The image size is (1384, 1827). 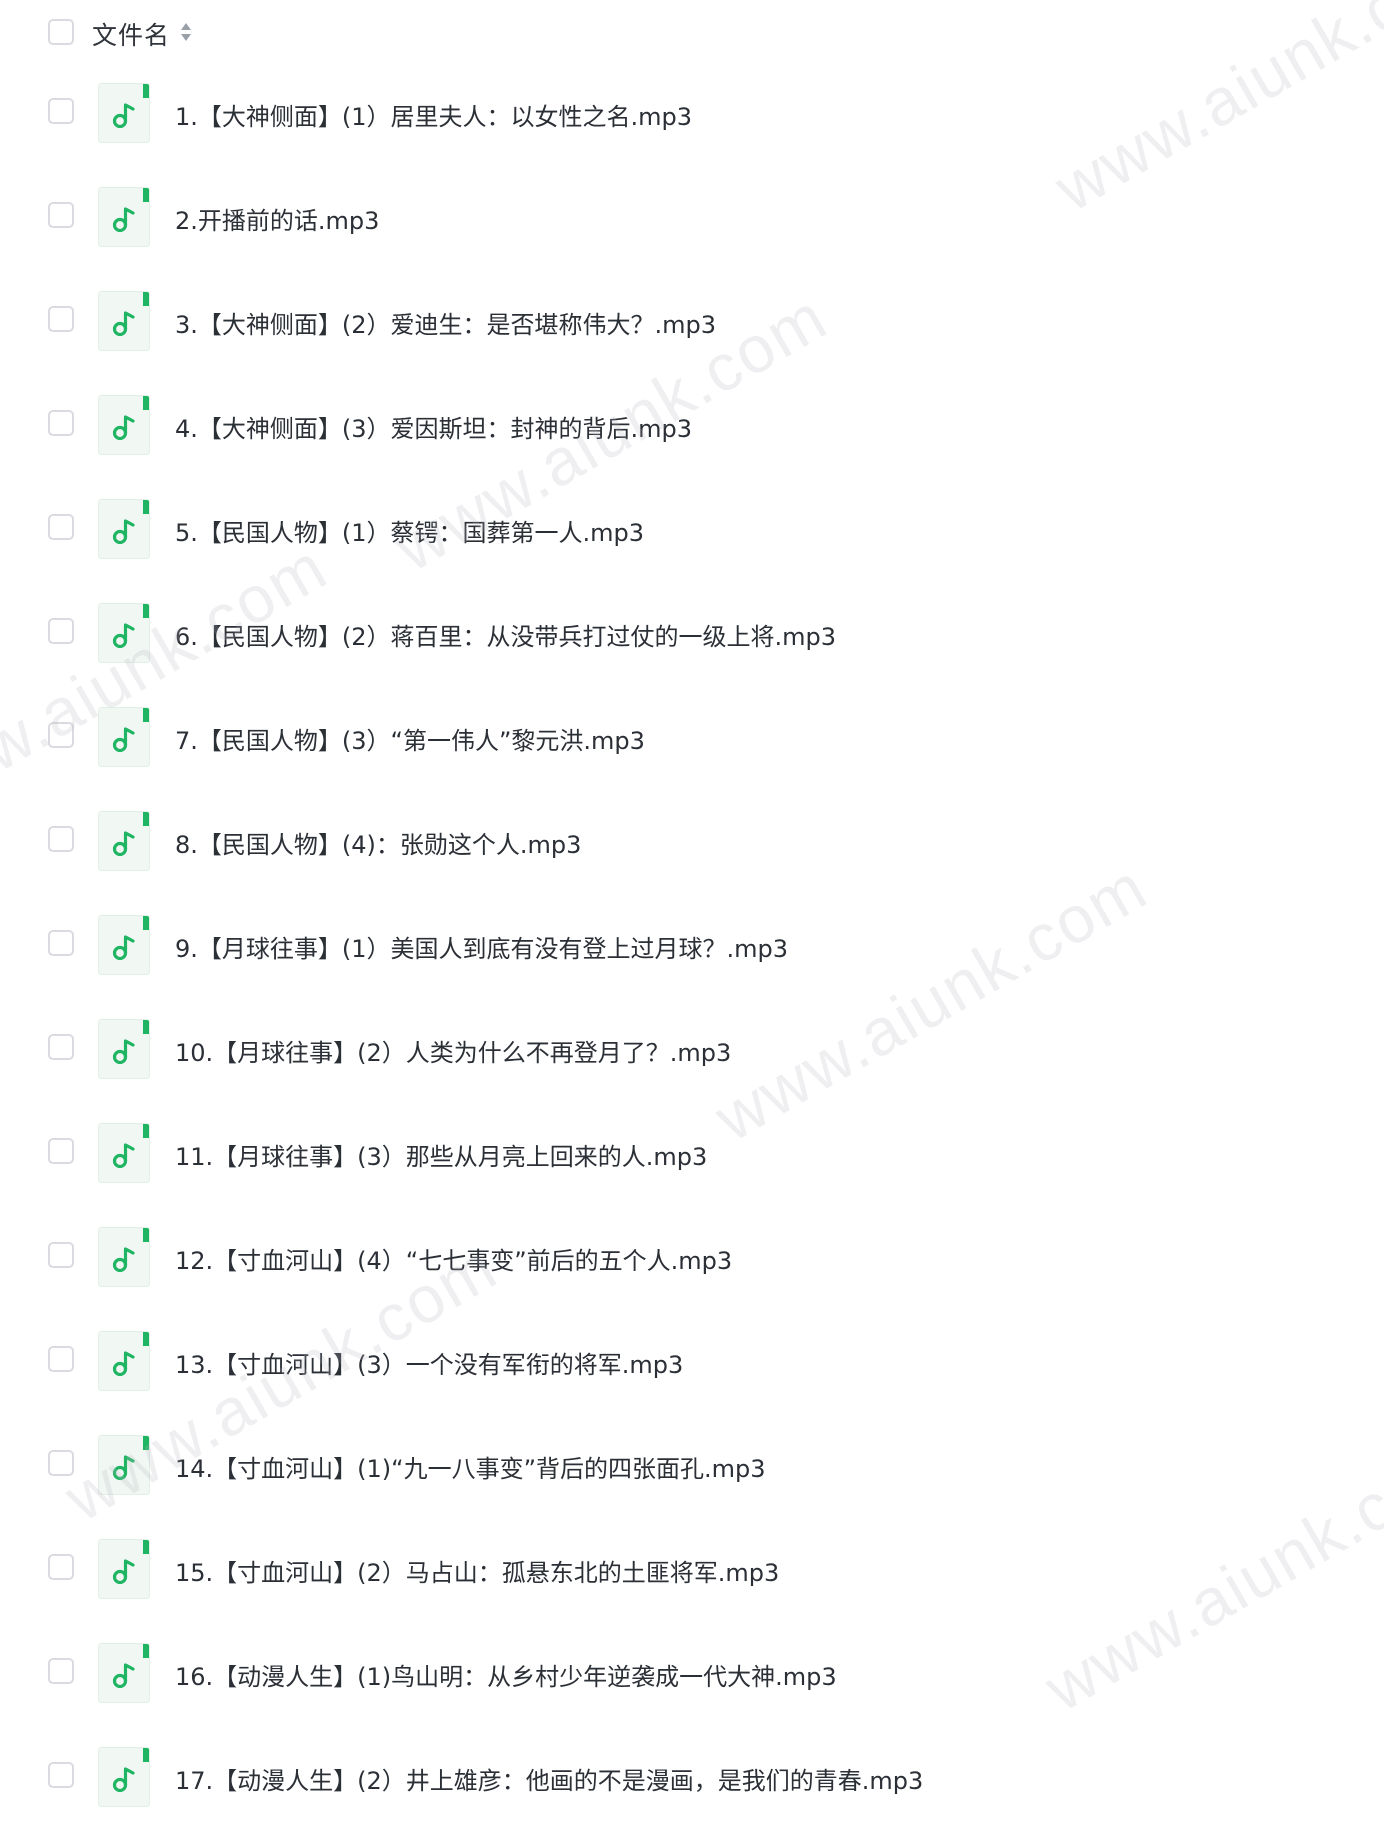 What do you see at coordinates (453, 1050) in the screenshot?
I see `file-name: 10.【月球往事】(2）人类为什么不再登月了？.mp3` at bounding box center [453, 1050].